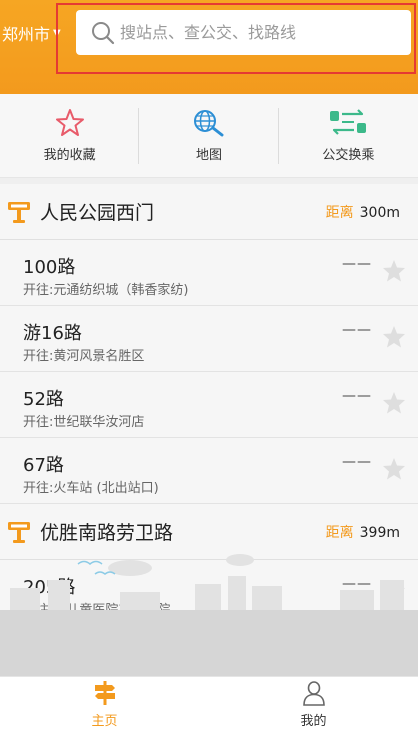 This screenshot has height=732, width=418. Describe the element at coordinates (348, 122) in the screenshot. I see `bus-transfer-icon` at that location.